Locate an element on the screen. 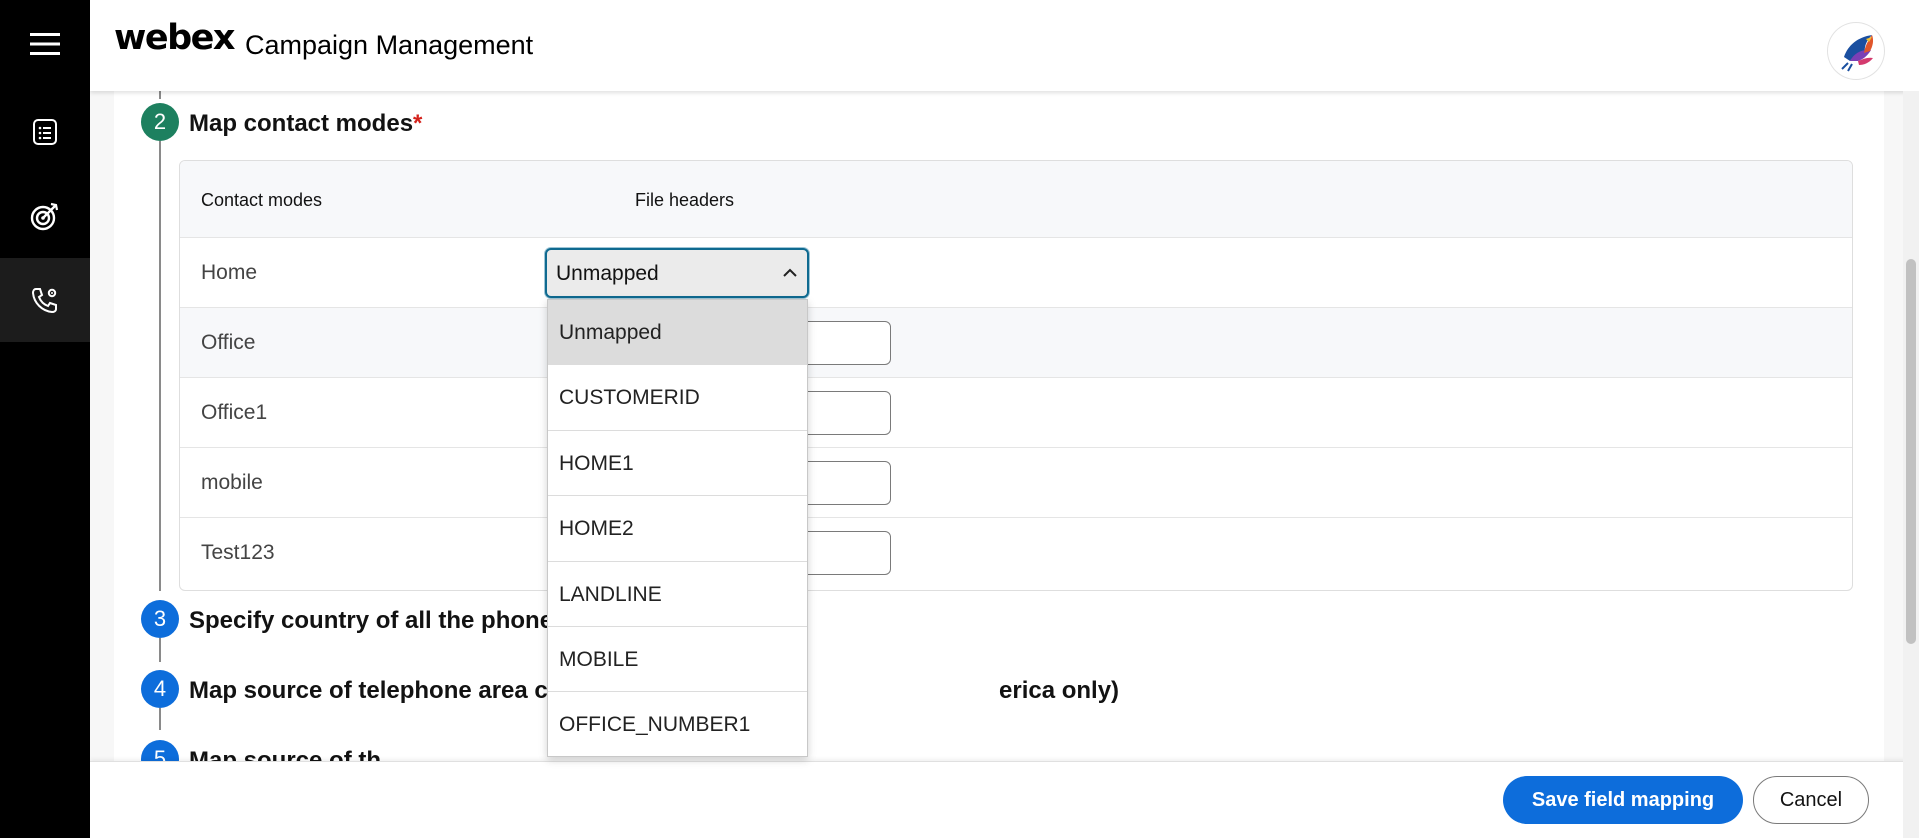  bird-logo-icon is located at coordinates (1857, 53).